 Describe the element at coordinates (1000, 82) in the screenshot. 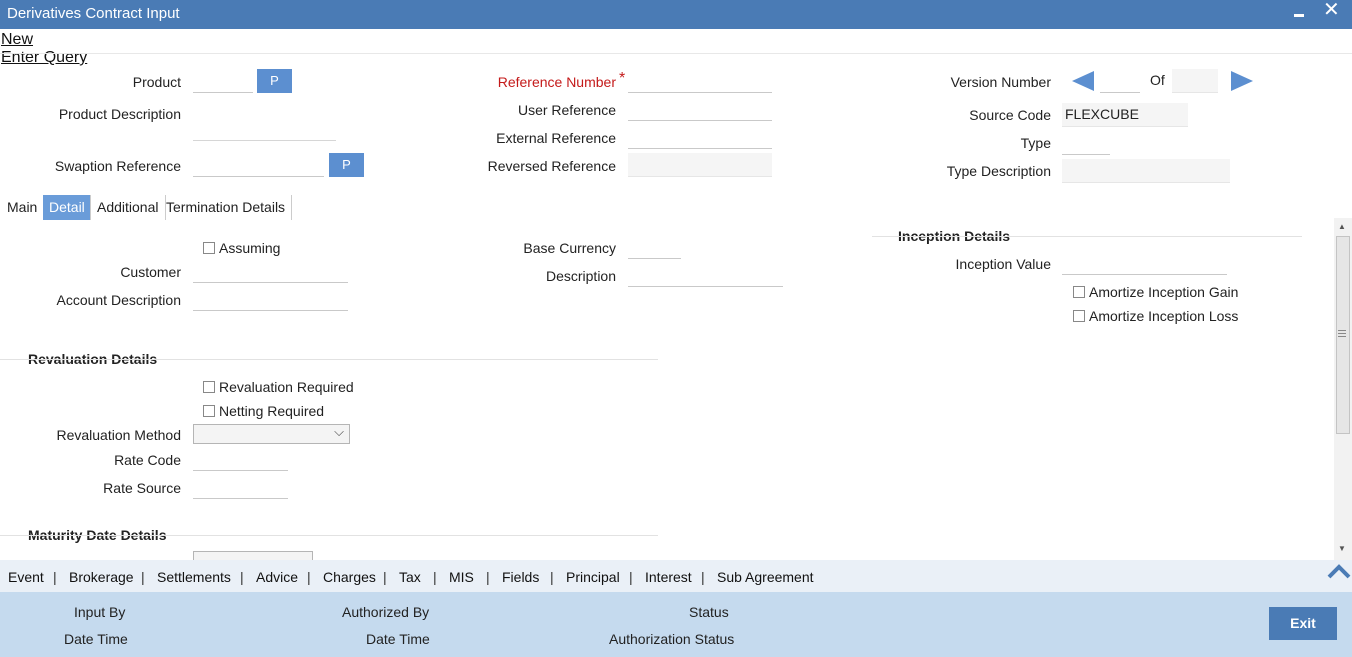

I see `version-number-label: Version Number` at that location.